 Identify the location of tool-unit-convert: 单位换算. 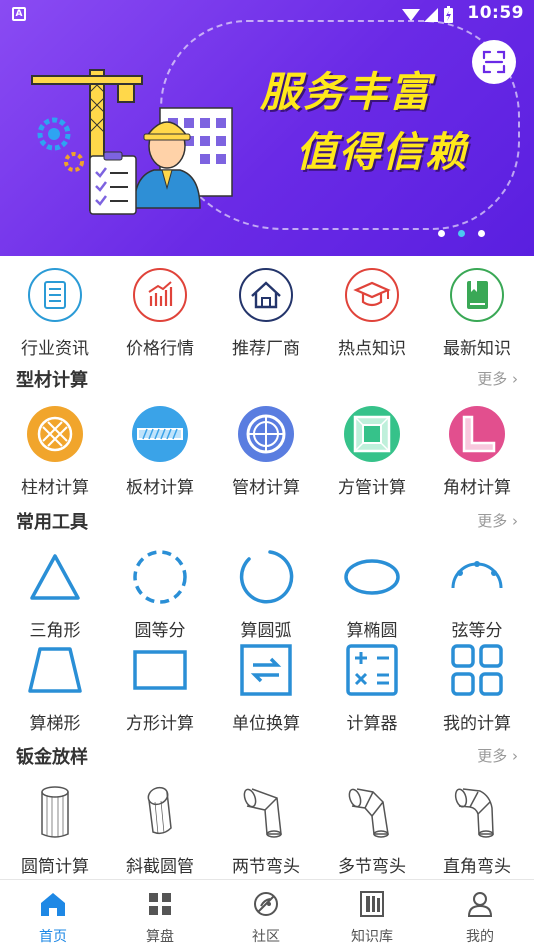
(266, 687).